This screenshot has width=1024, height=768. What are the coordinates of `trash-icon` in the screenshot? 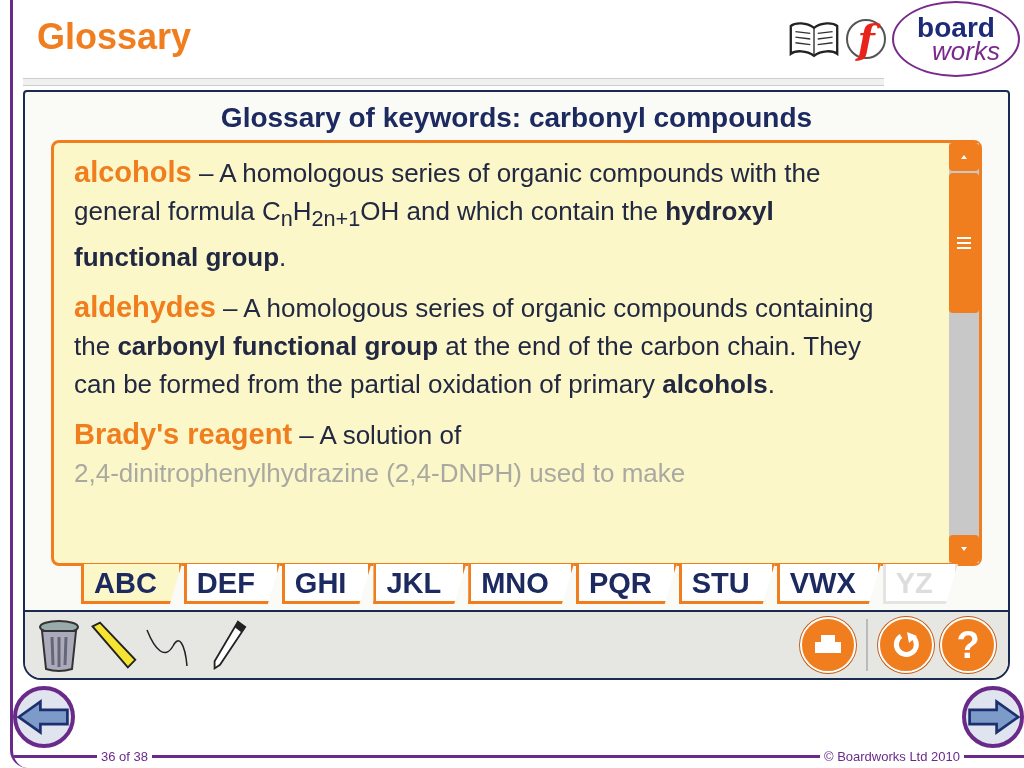 It's located at (59, 645).